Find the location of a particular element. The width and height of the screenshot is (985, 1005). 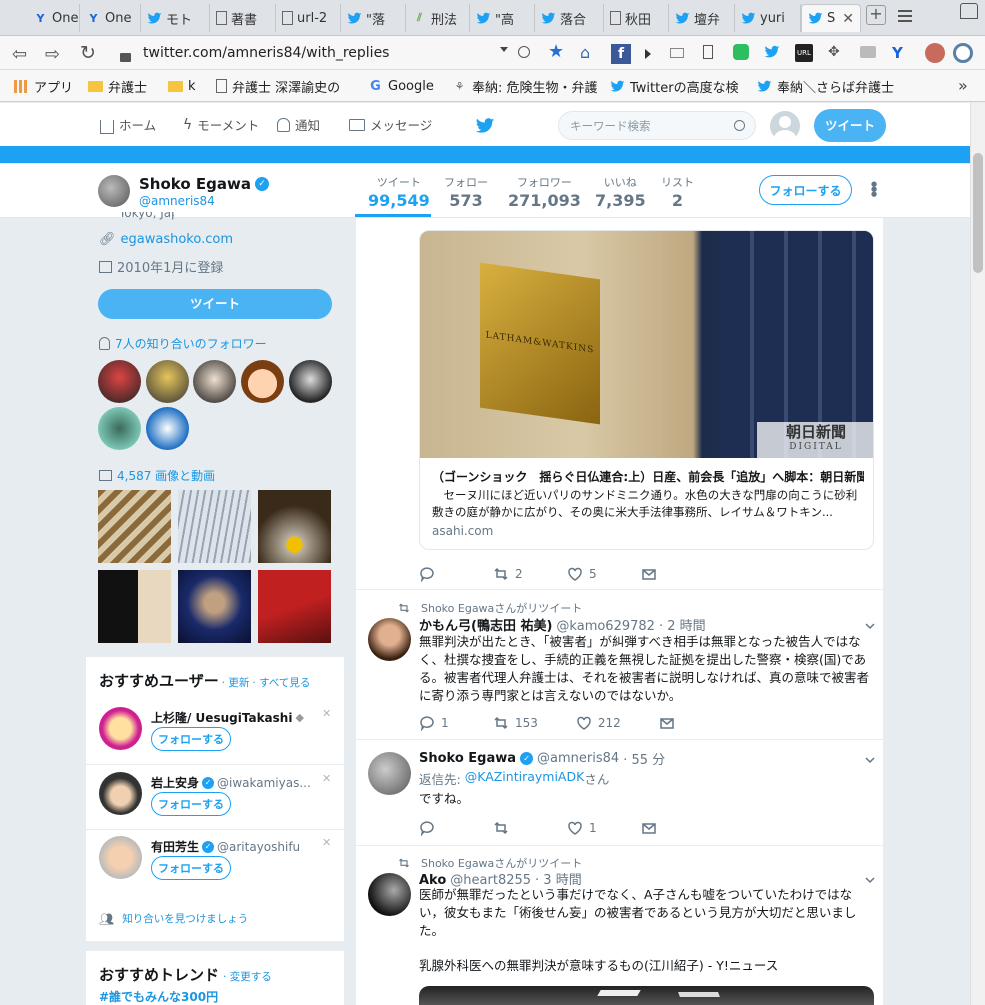

bookmark-item: k is located at coordinates (182, 86).